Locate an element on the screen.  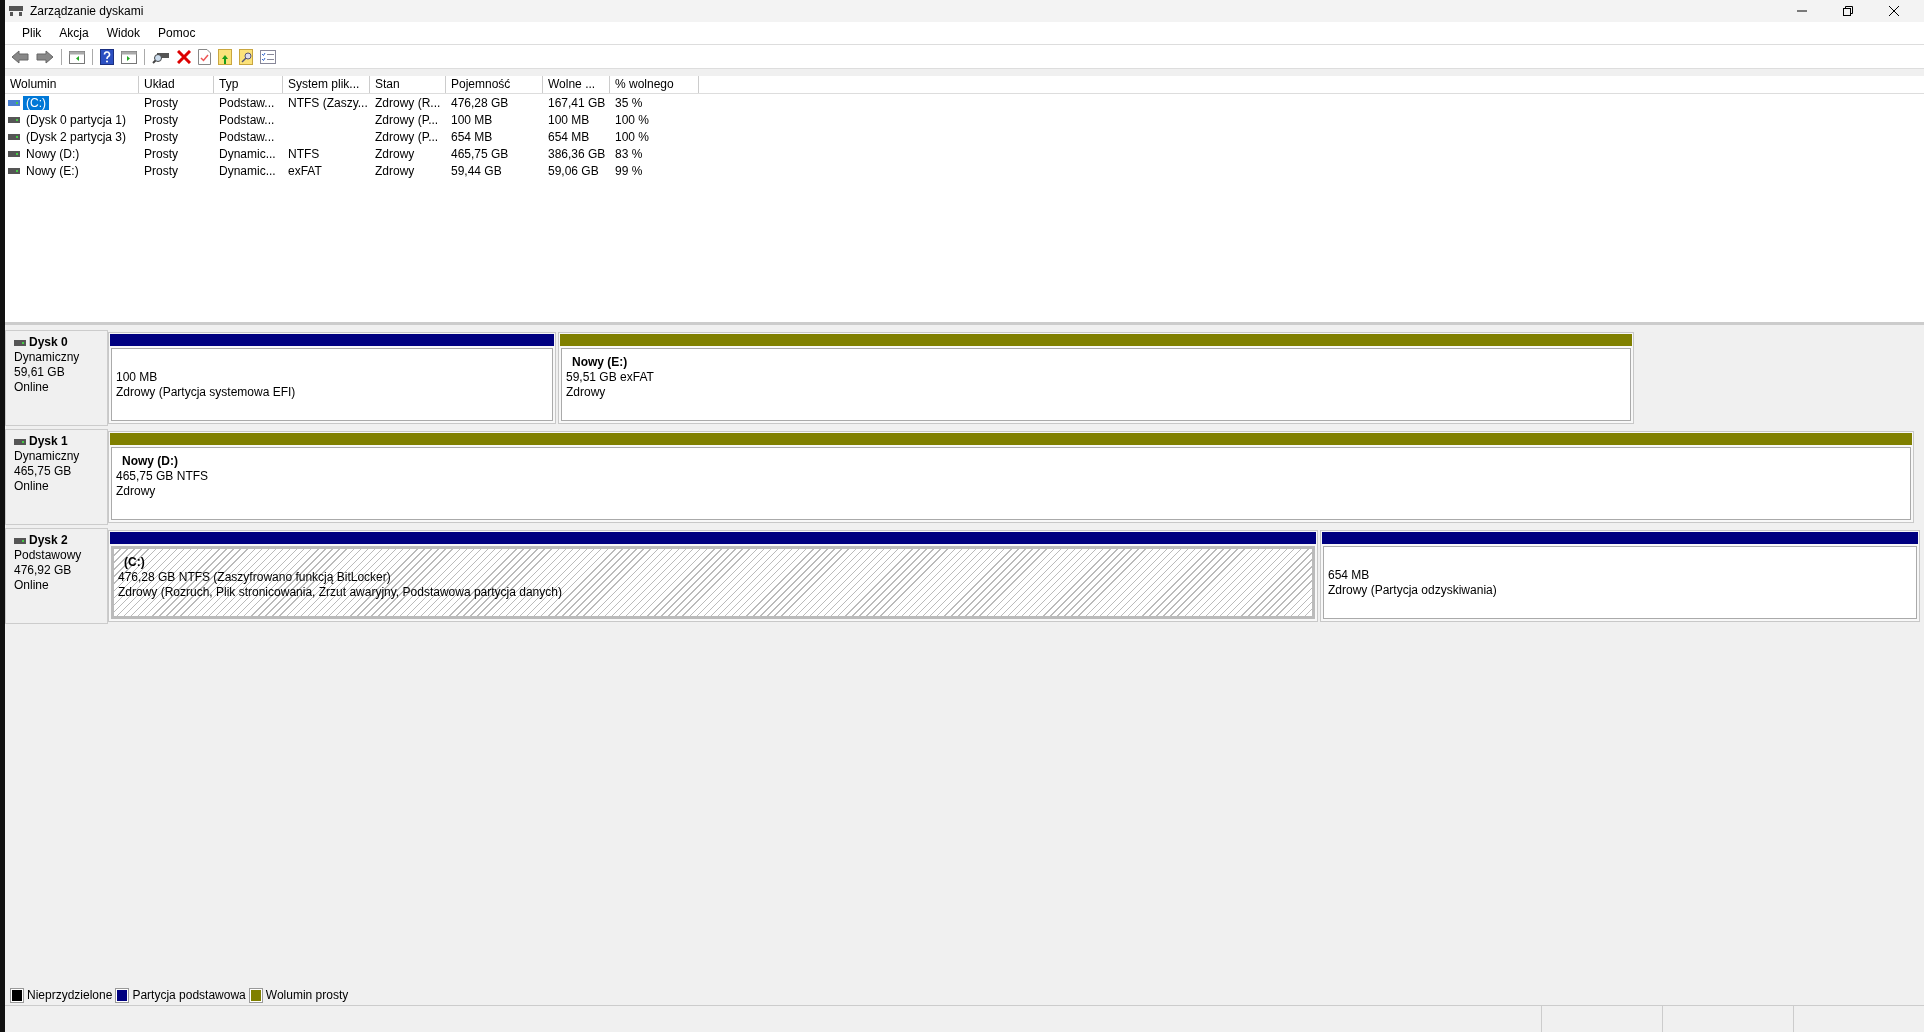
column-header: % wolnego is located at coordinates (654, 84).